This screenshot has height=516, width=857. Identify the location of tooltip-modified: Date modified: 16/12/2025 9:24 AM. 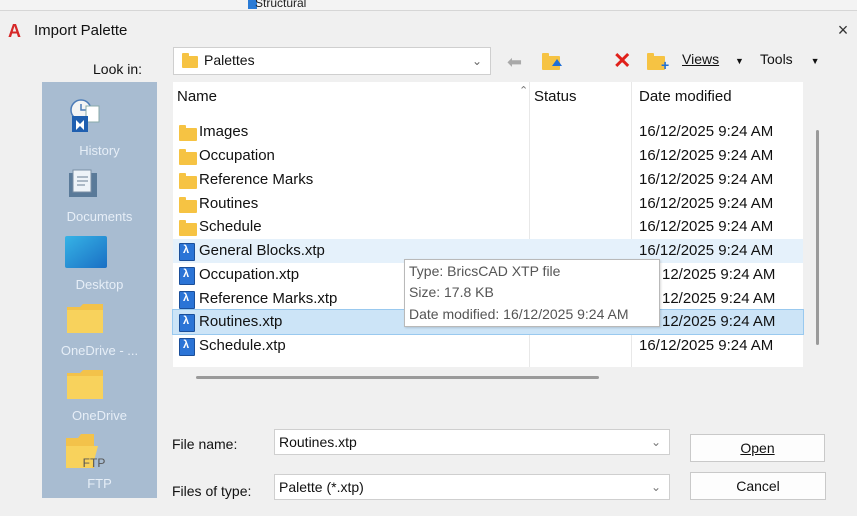
(519, 314).